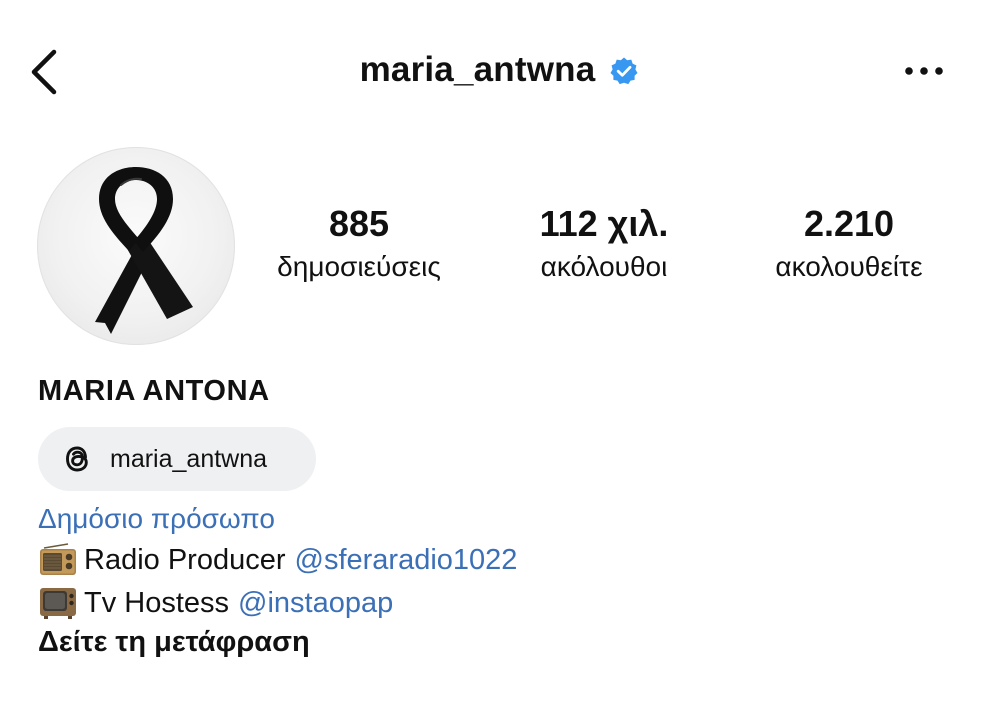  I want to click on stat-posts: 885 δημοσιεύσεις, so click(359, 244).